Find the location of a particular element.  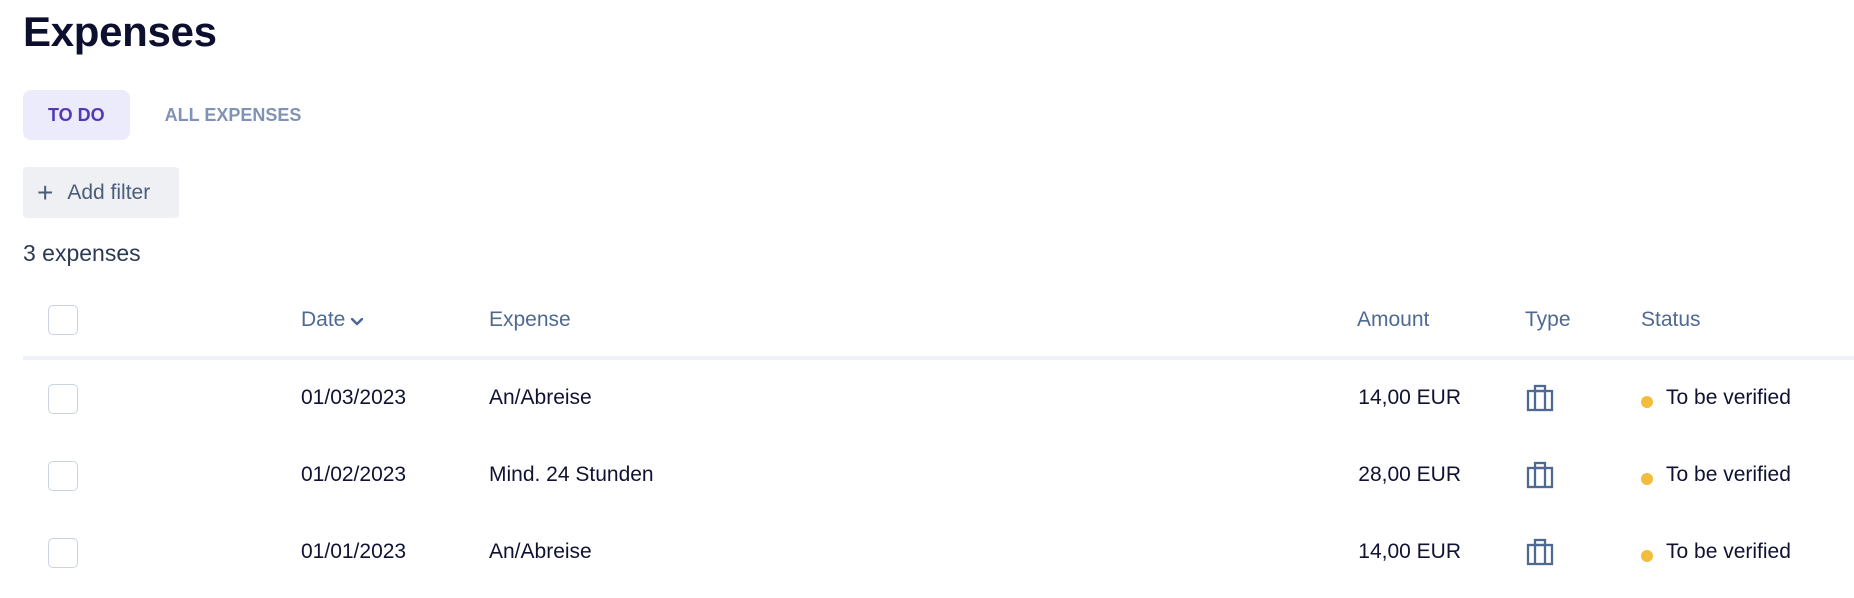

select-all-checkbox is located at coordinates (63, 320).